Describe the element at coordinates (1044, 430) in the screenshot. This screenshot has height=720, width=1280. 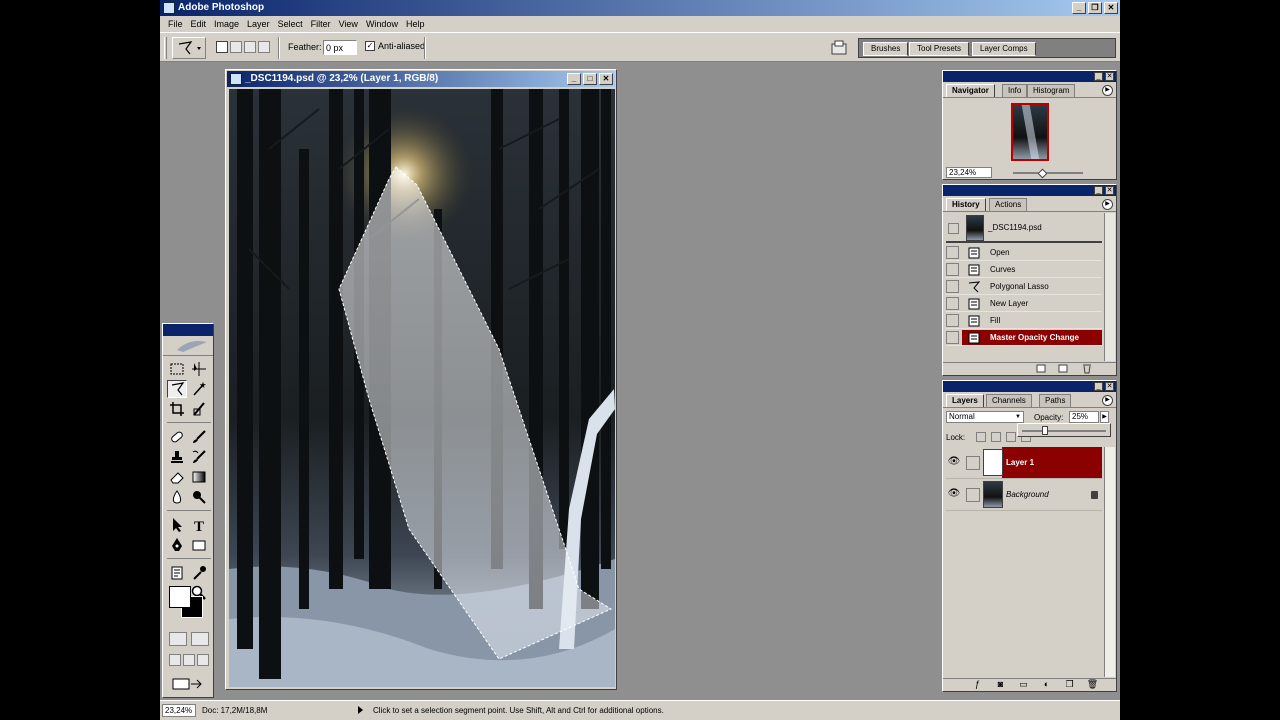
I see `opacity-slider-thumb` at that location.